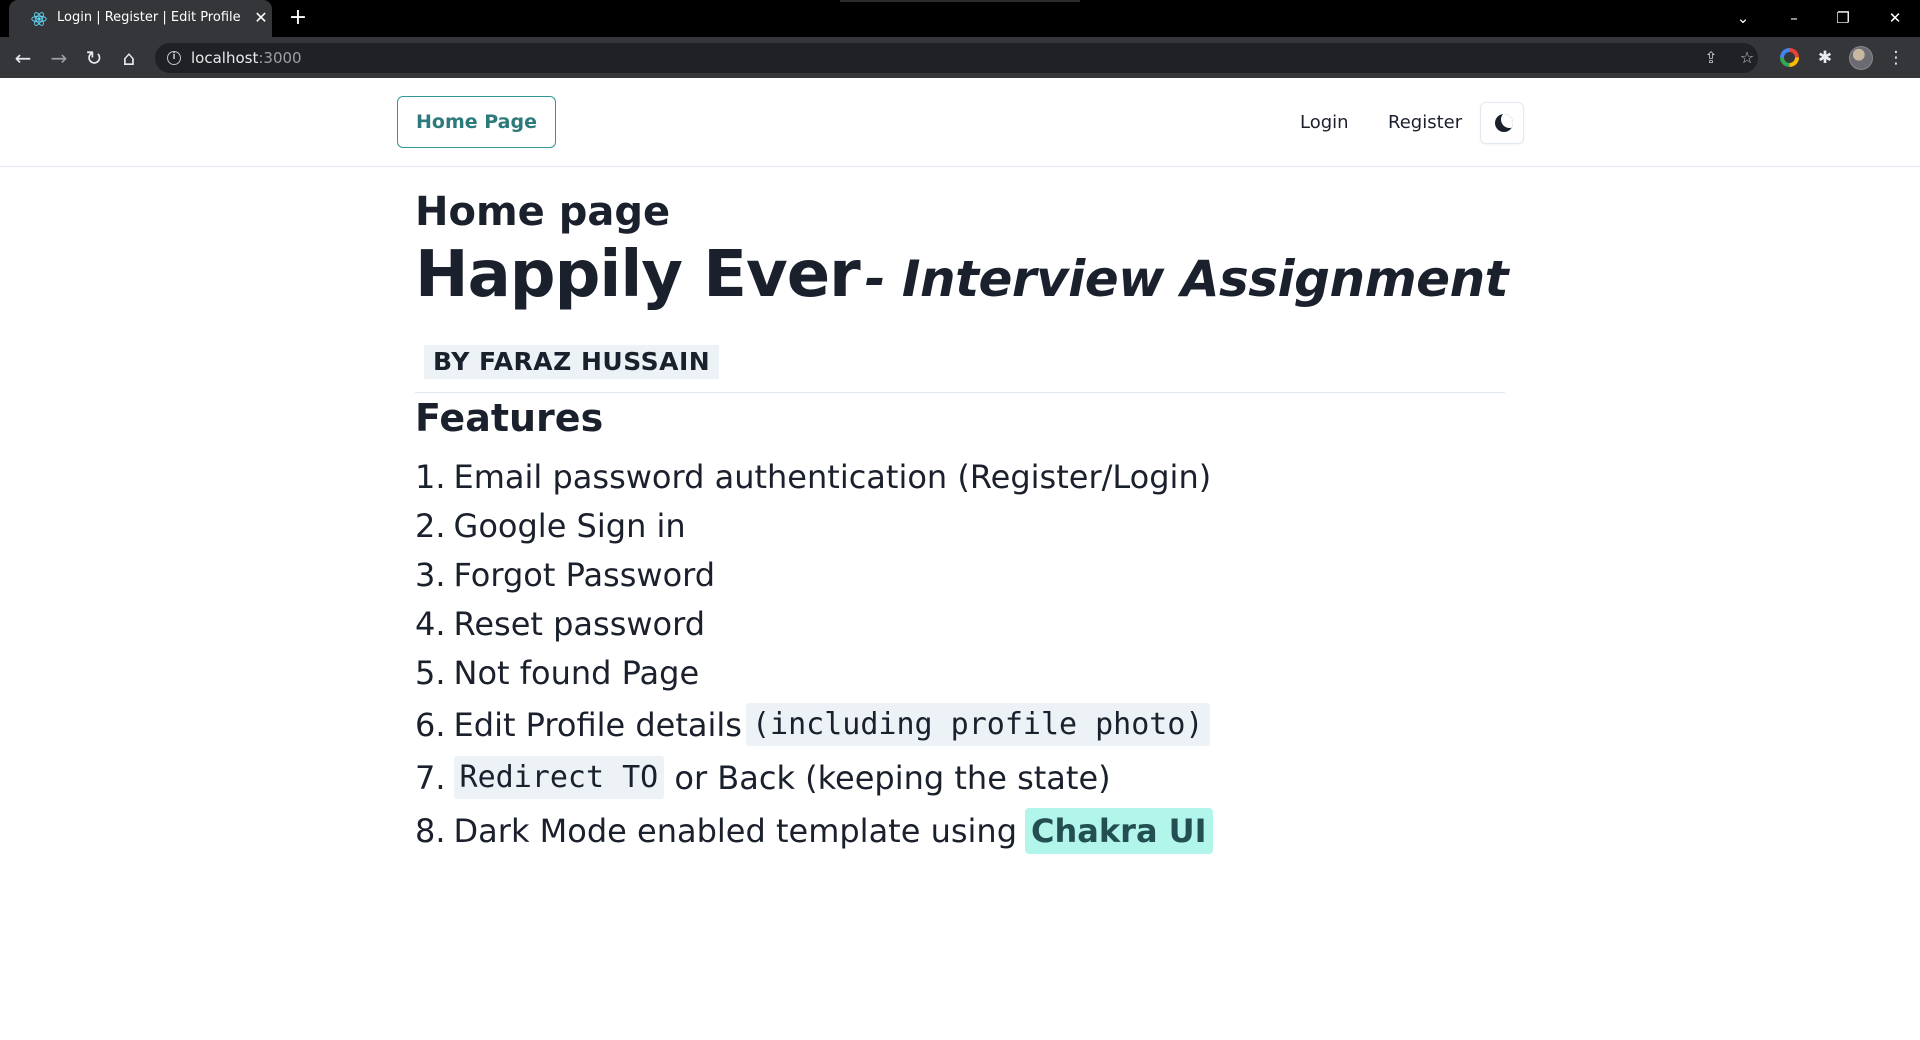 The height and width of the screenshot is (1040, 1920). Describe the element at coordinates (430, 624) in the screenshot. I see `list-number: 4.` at that location.